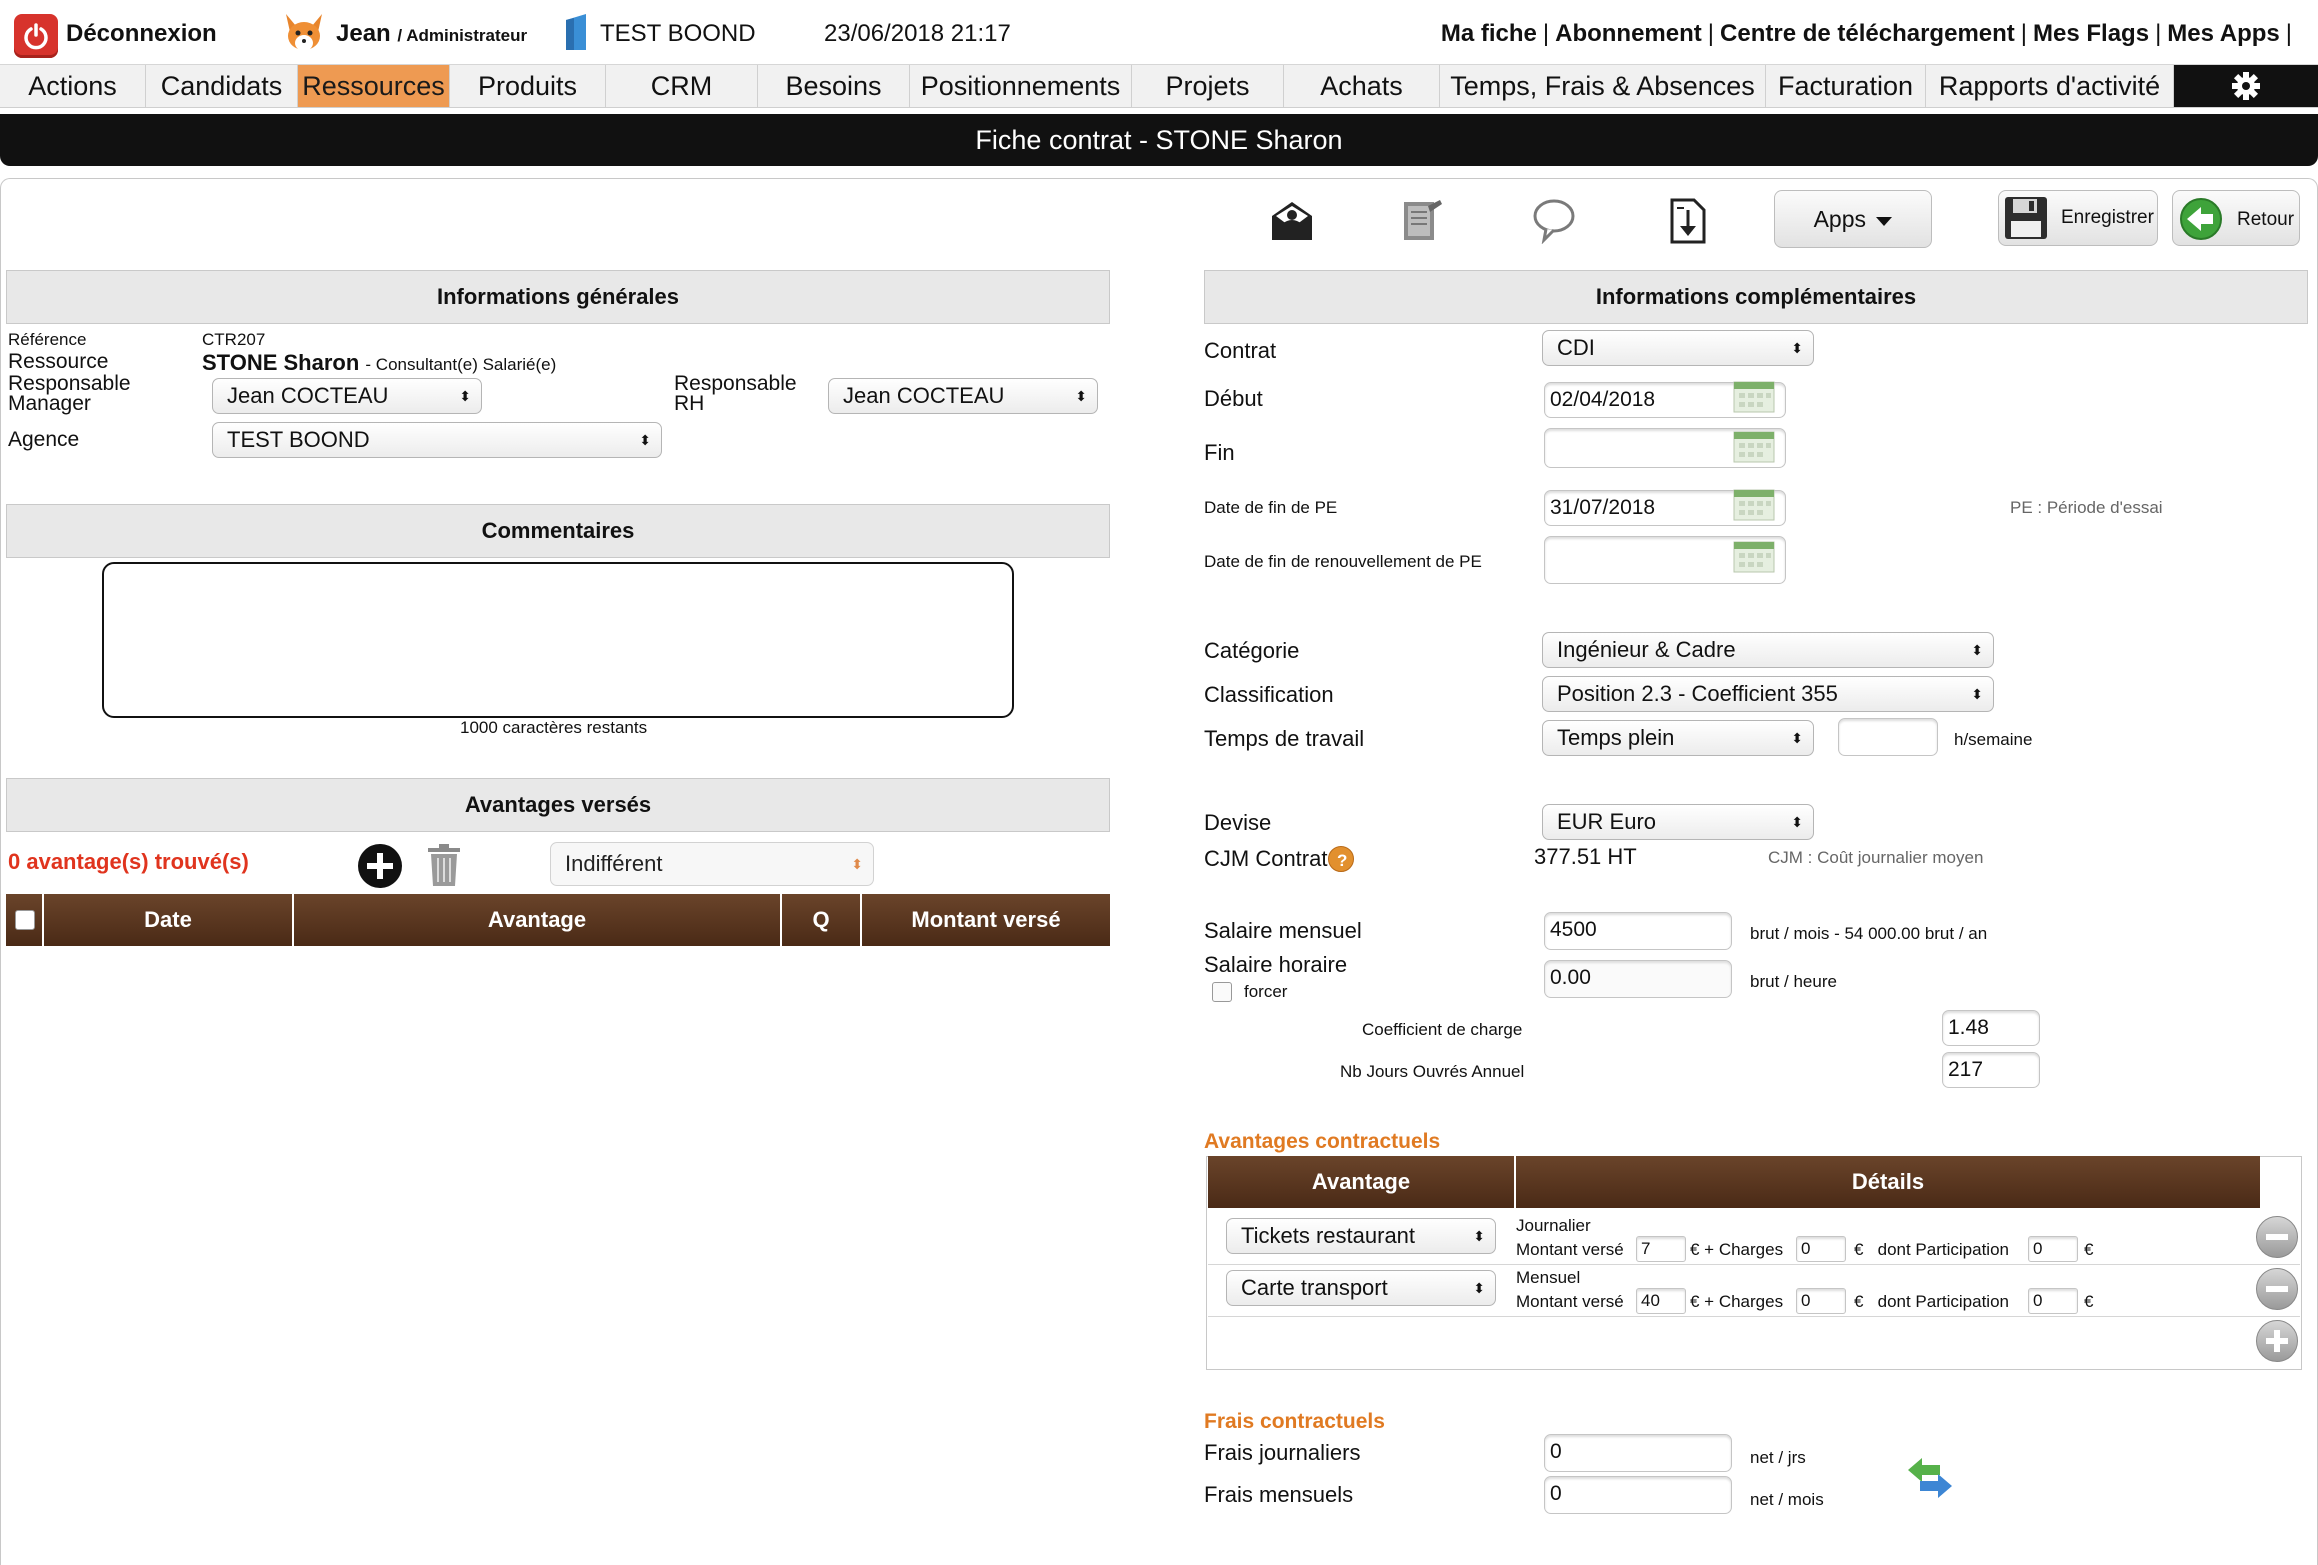 The width and height of the screenshot is (2318, 1565). I want to click on mail-icon, so click(1292, 220).